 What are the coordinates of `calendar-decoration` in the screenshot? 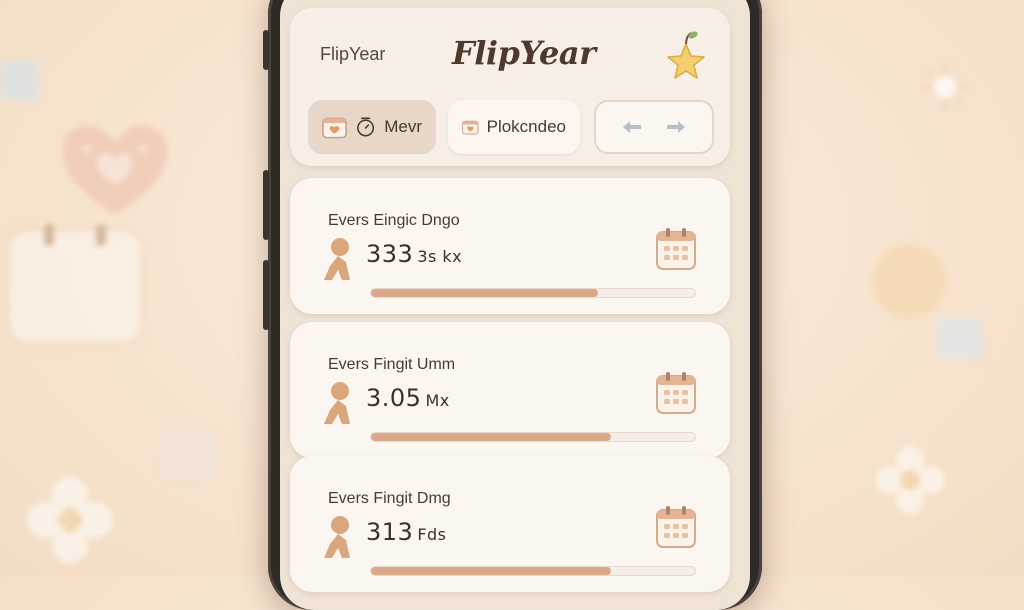 It's located at (75, 283).